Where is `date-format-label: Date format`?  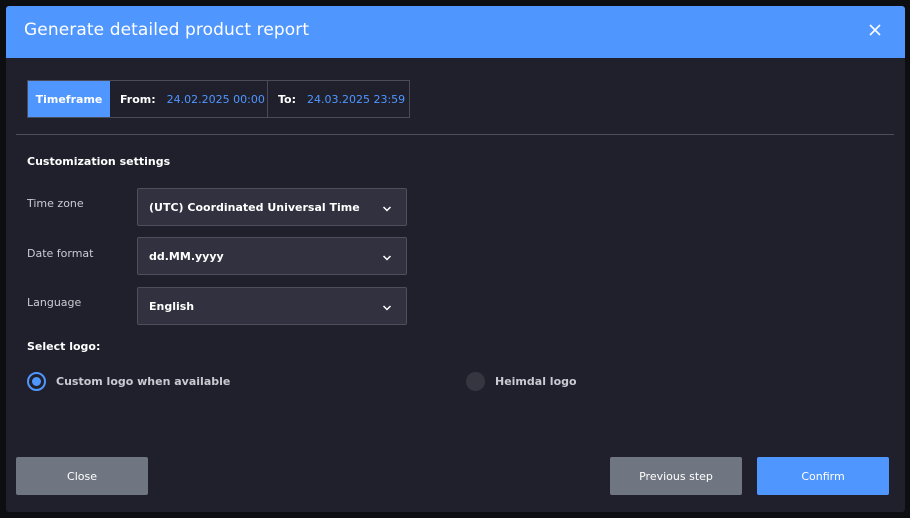
date-format-label: Date format is located at coordinates (60, 253).